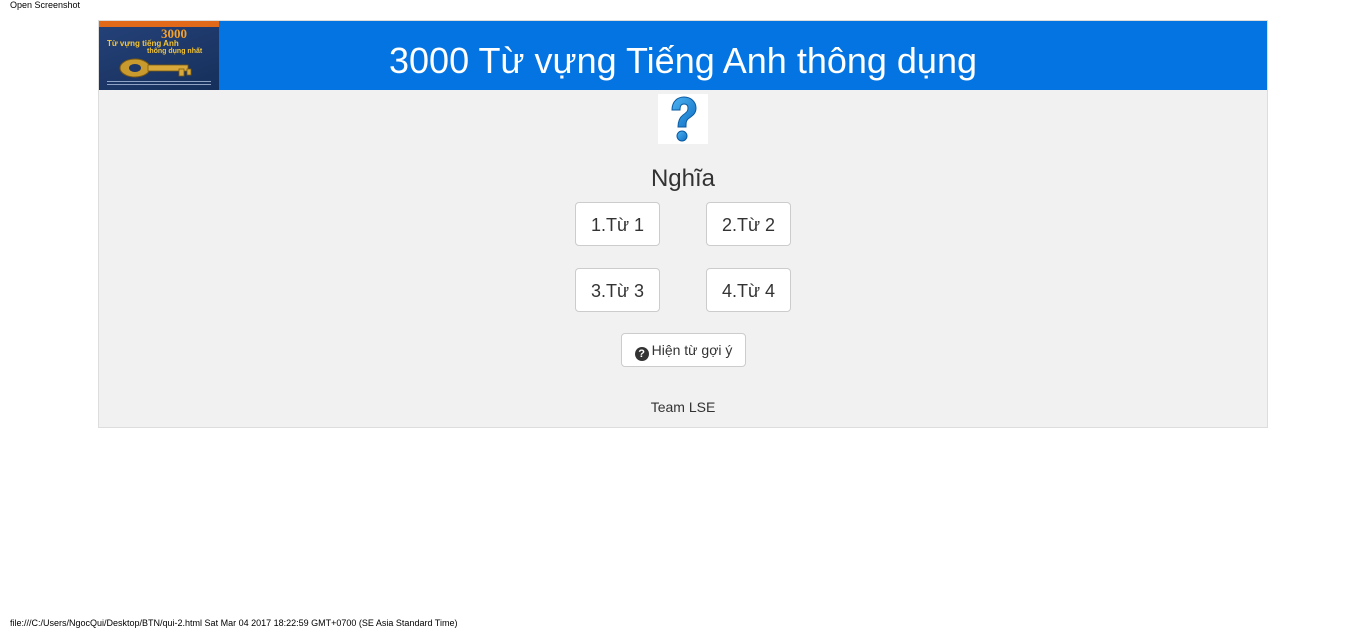 The height and width of the screenshot is (629, 1366). Describe the element at coordinates (617, 224) in the screenshot. I see `answer-button-1: 1.Từ 1` at that location.